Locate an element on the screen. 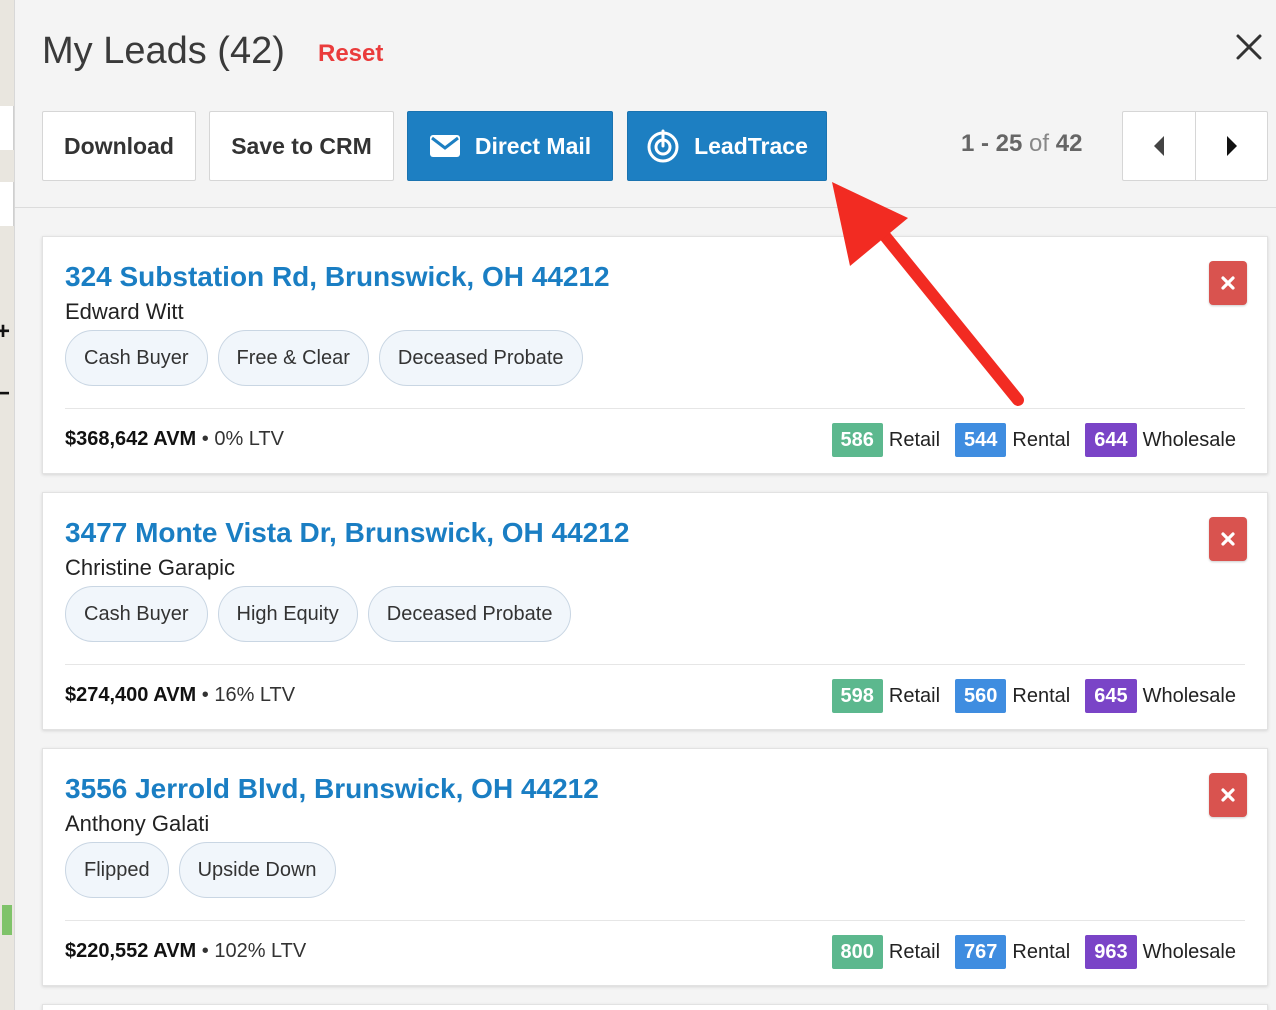  lead-scores: 598 Retail 560 Rental 645 Wholesale is located at coordinates (1033, 696).